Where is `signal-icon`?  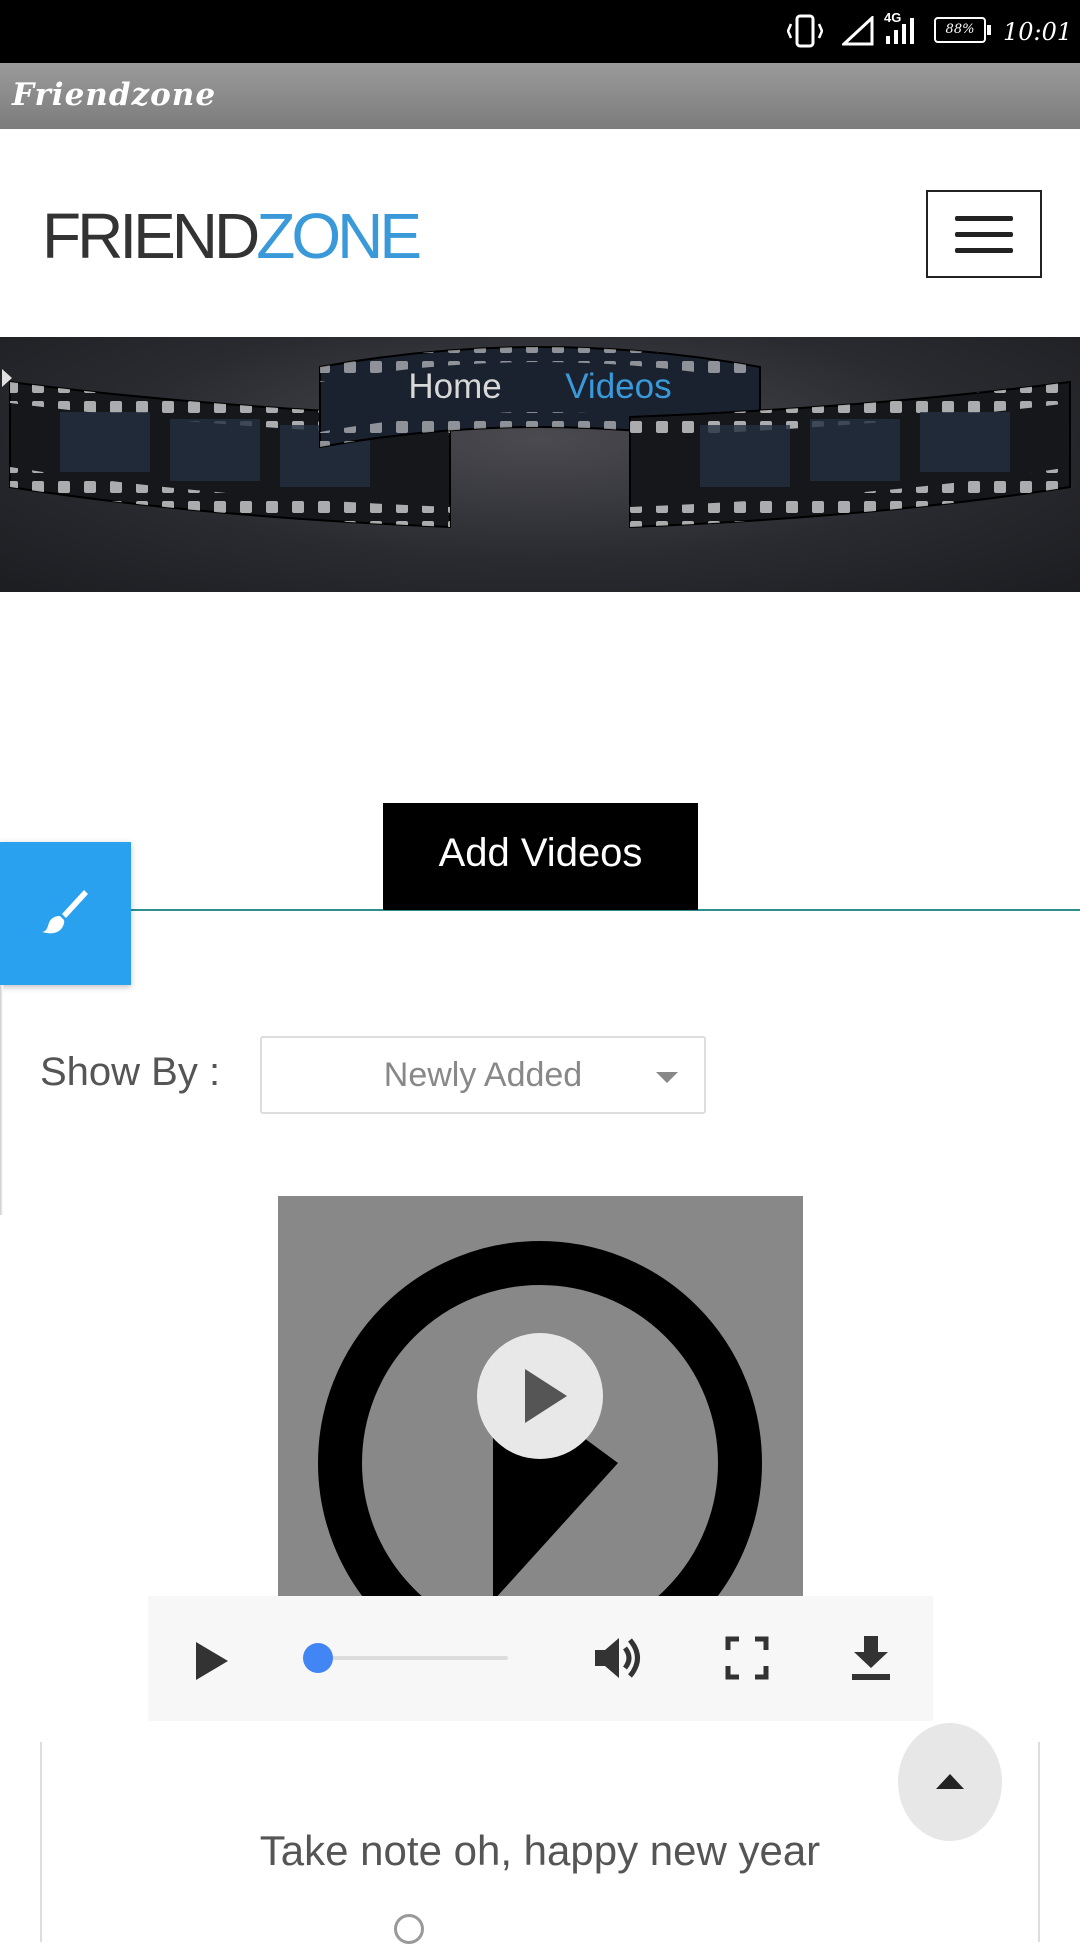
signal-icon is located at coordinates (858, 31).